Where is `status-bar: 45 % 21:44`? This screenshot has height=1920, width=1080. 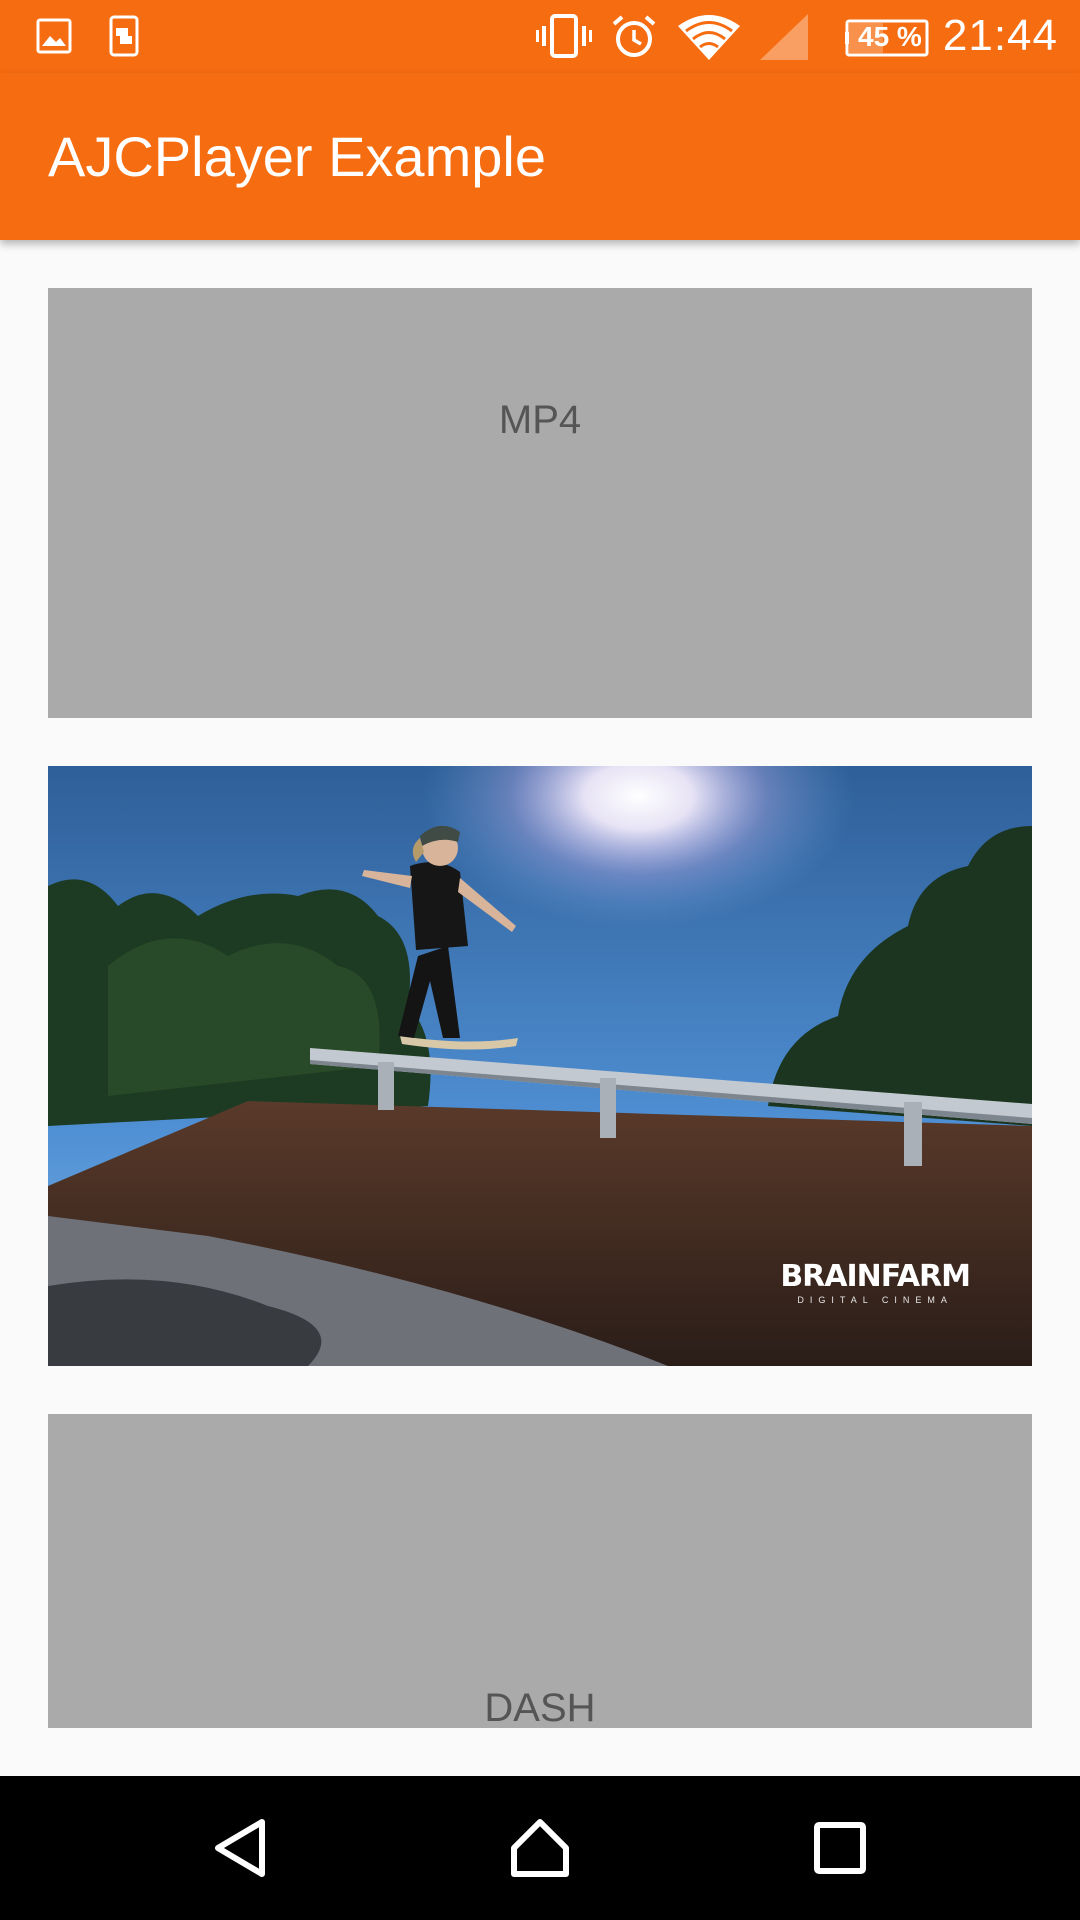 status-bar: 45 % 21:44 is located at coordinates (540, 36).